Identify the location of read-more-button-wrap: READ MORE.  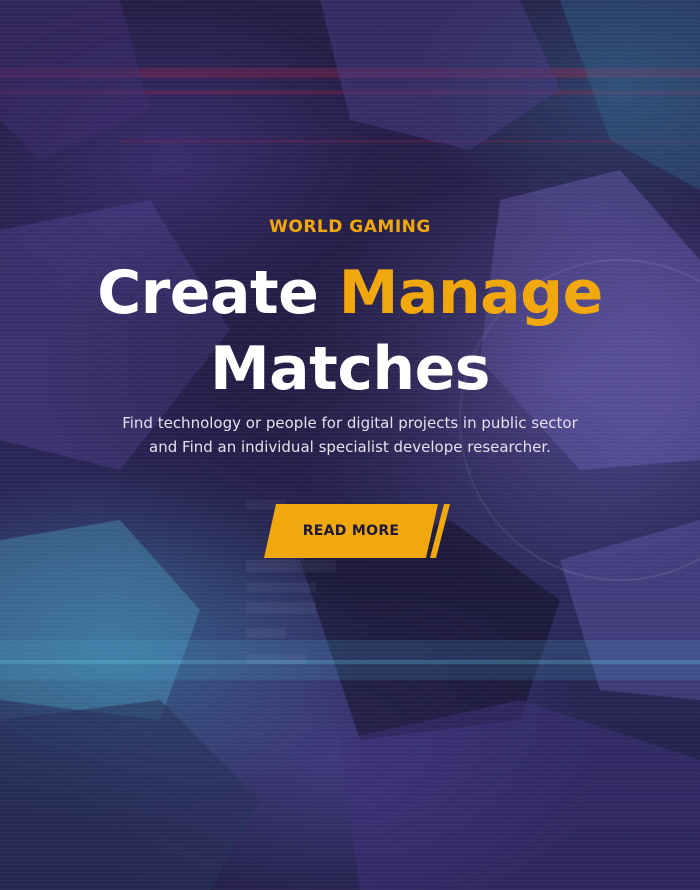
(359, 531).